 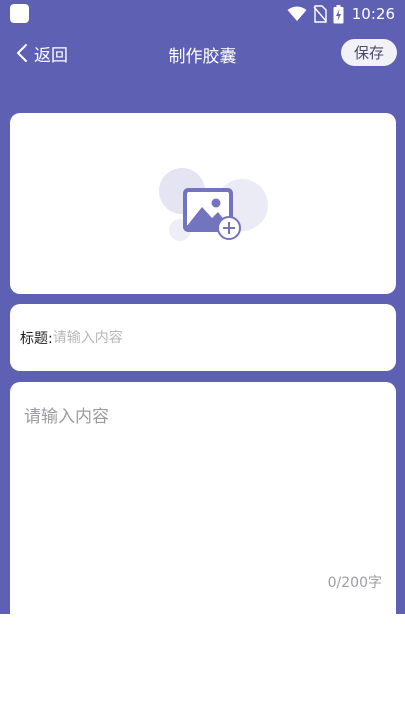 What do you see at coordinates (338, 13) in the screenshot?
I see `battery-charging-icon` at bounding box center [338, 13].